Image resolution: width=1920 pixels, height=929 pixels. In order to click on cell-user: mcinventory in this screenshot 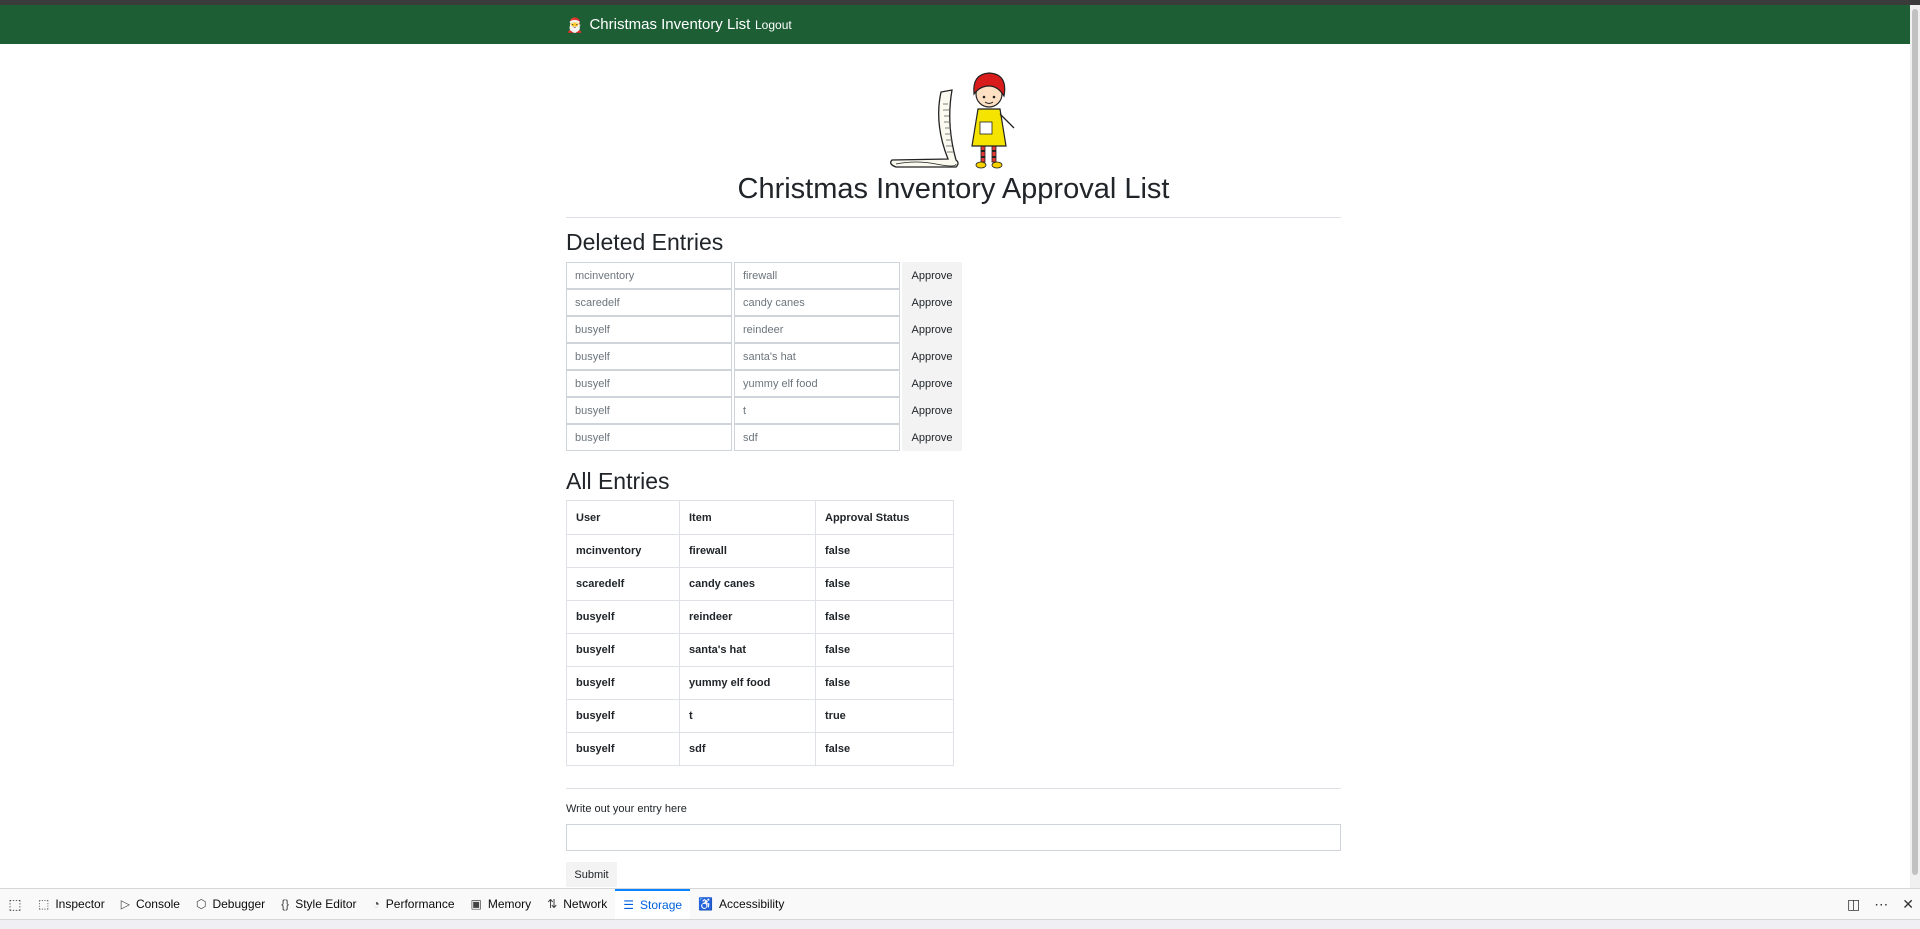, I will do `click(623, 551)`.